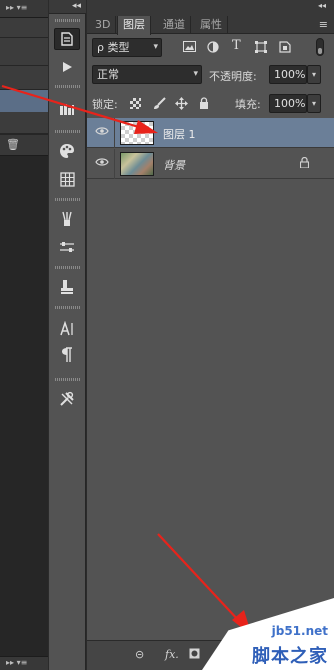 This screenshot has height=670, width=334. Describe the element at coordinates (134, 25) in the screenshot. I see `tab-layers: 图层` at that location.